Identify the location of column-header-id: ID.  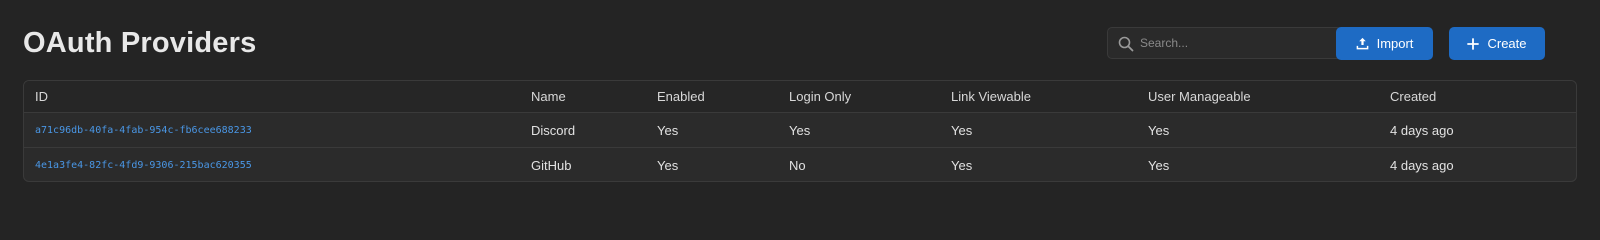
(41, 96).